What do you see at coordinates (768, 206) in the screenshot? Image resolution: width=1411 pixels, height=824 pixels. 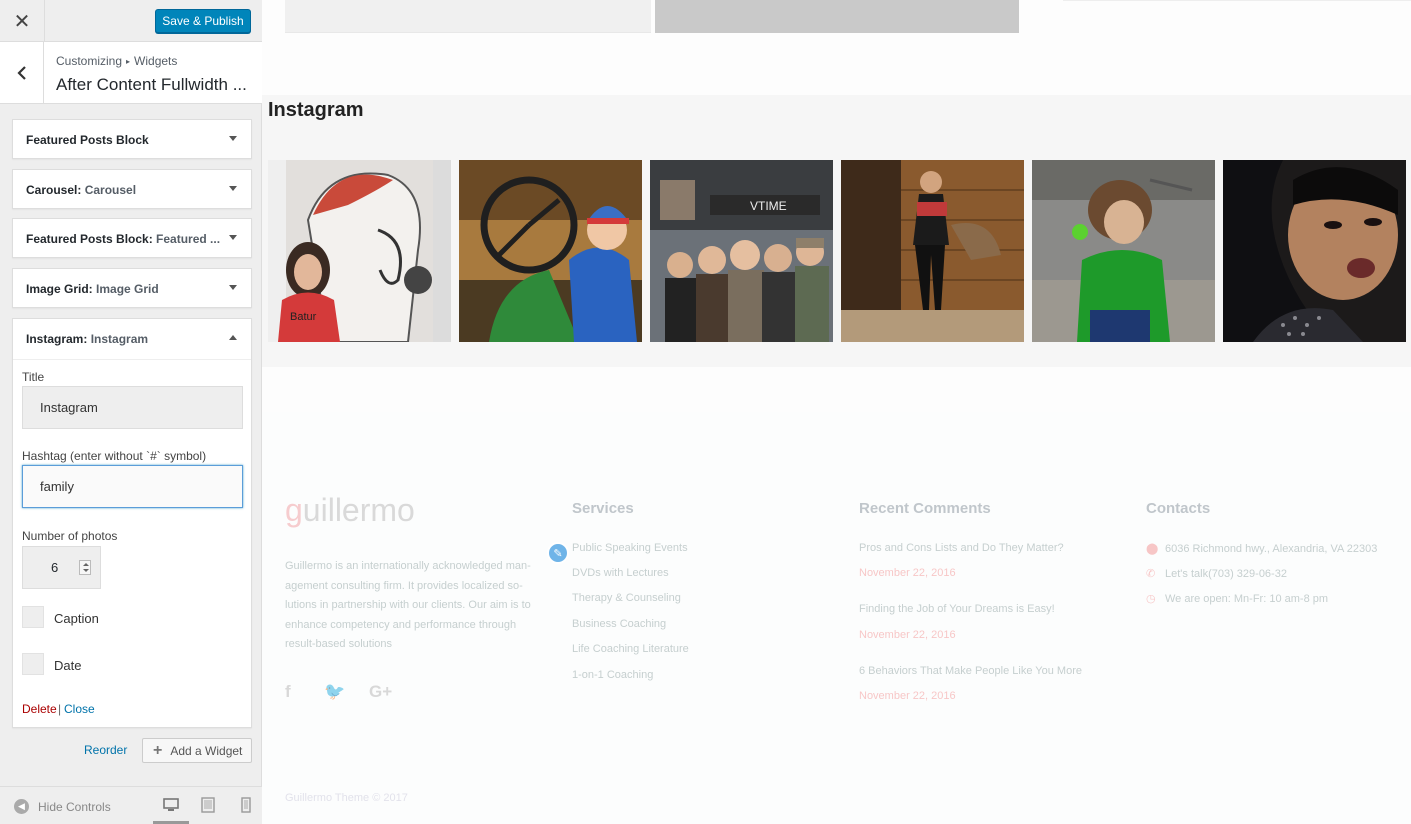 I see `svg-text: VTIME` at bounding box center [768, 206].